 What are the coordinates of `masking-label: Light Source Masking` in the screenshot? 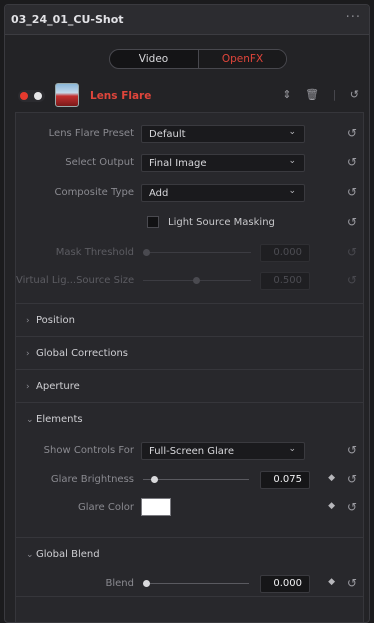 It's located at (221, 222).